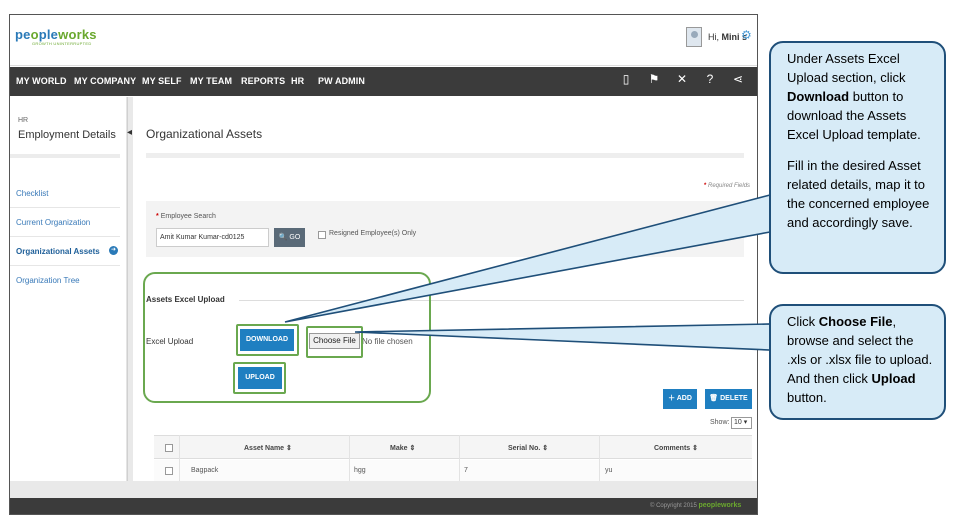  I want to click on flag-icon: ⚑, so click(654, 79).